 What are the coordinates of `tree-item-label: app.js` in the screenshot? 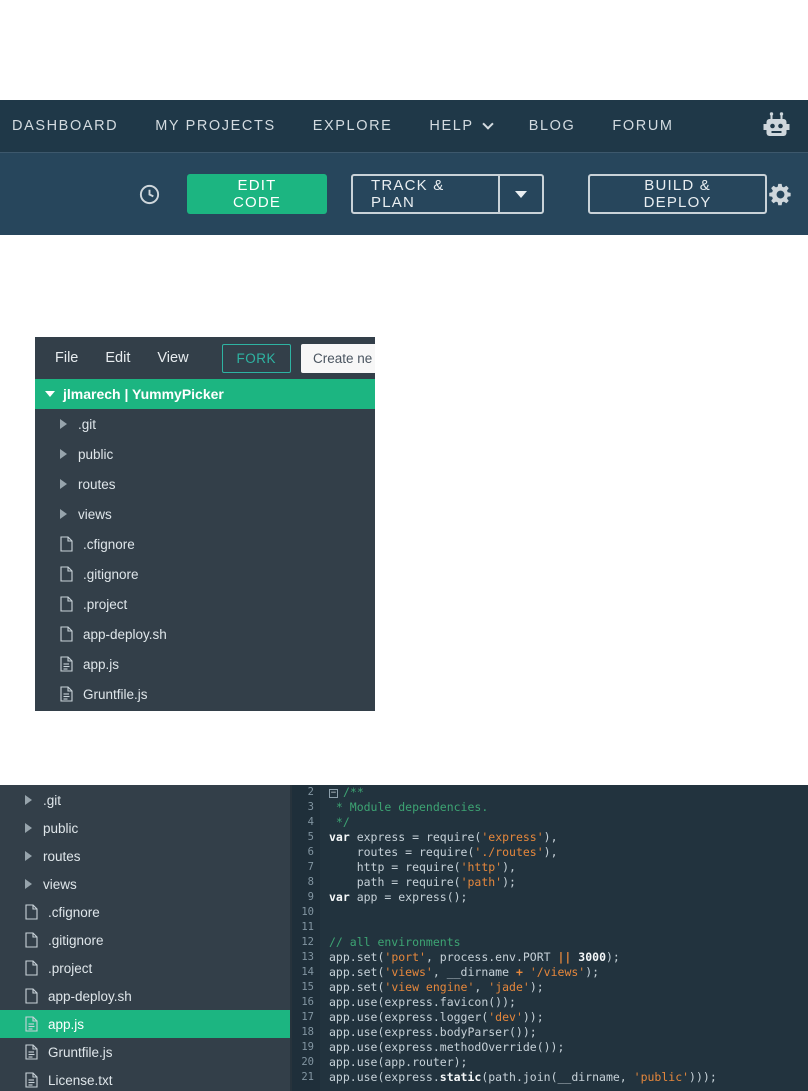 It's located at (66, 1024).